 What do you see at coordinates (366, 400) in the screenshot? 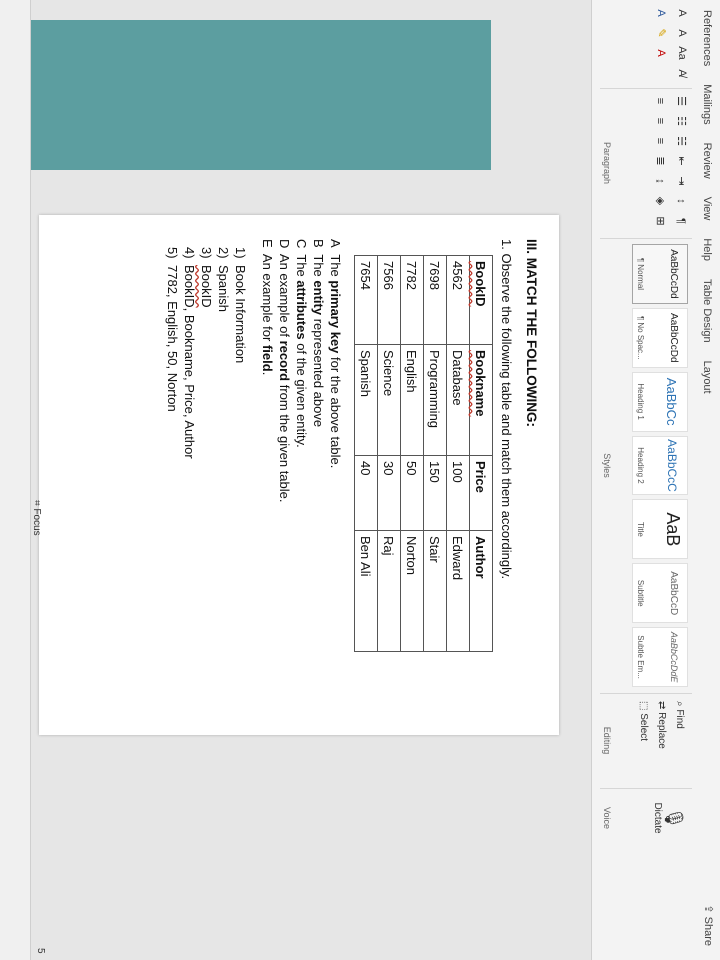
I see `table-cell: Spanish` at bounding box center [366, 400].